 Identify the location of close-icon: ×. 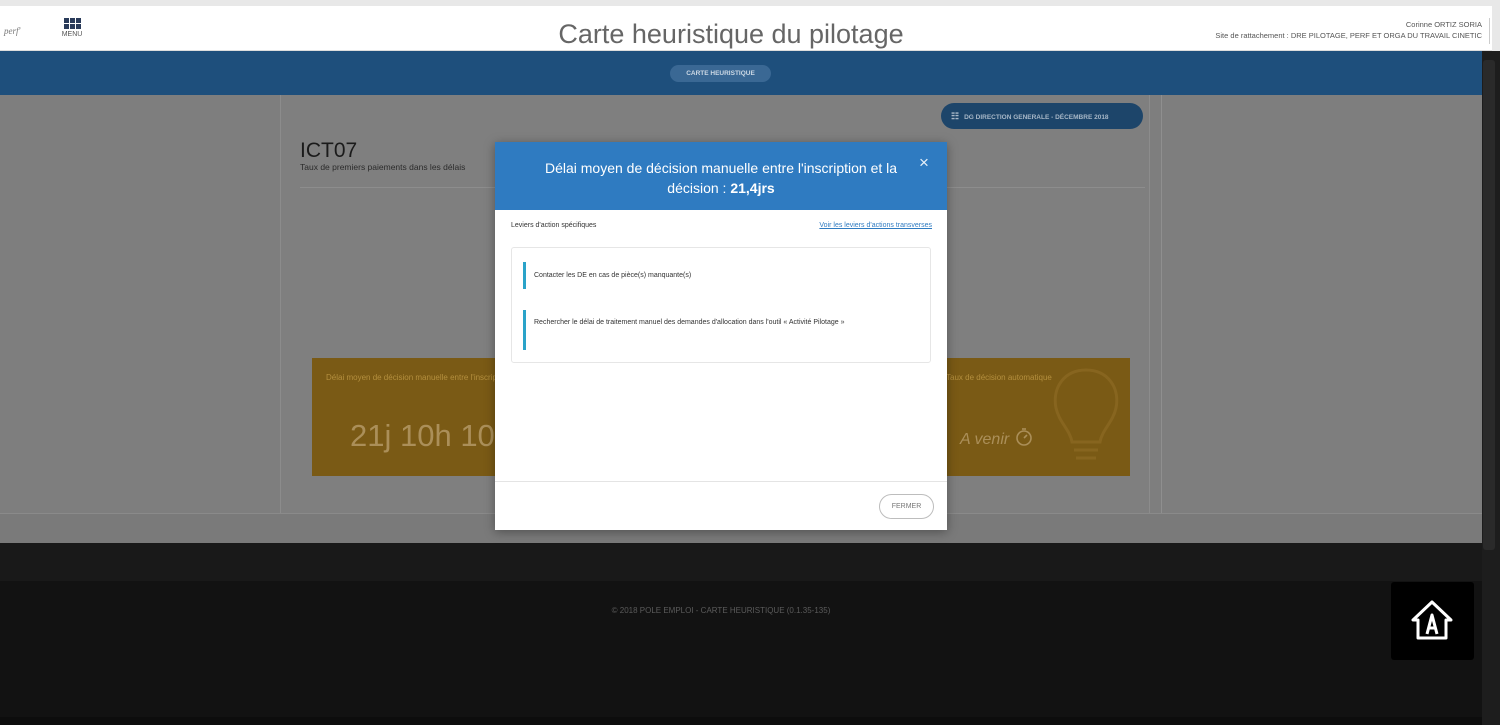
(924, 162).